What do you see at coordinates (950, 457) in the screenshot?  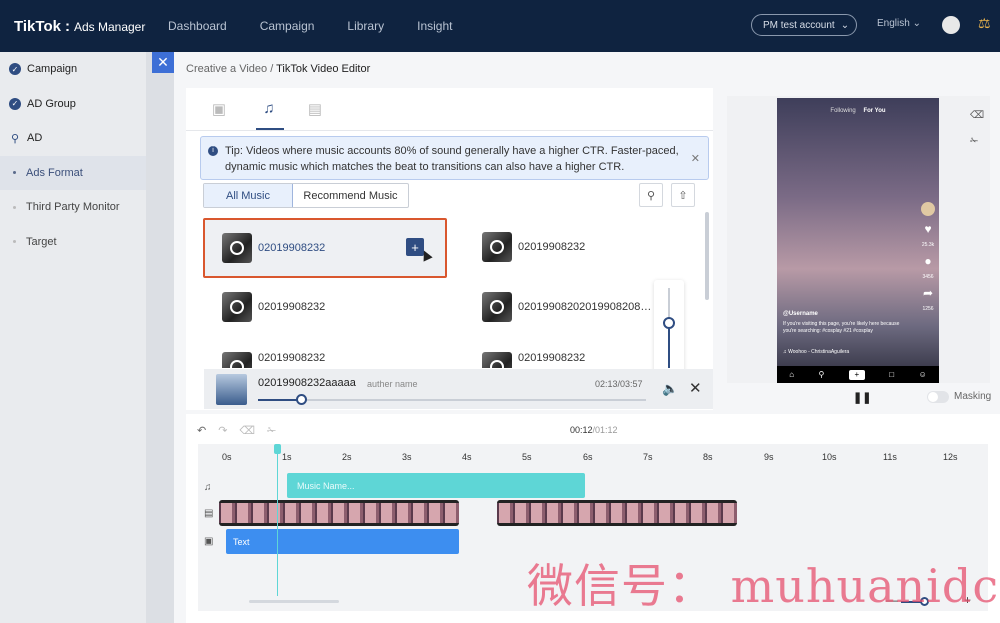 I see `tick-label: 12s` at bounding box center [950, 457].